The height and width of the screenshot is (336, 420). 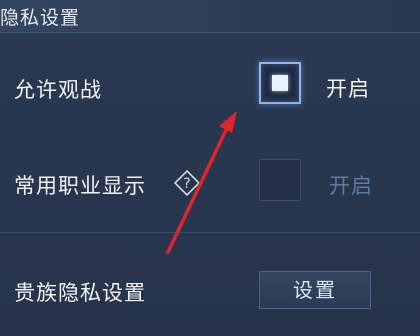 I want to click on allow-spectate-label: 允许观战, so click(x=58, y=90).